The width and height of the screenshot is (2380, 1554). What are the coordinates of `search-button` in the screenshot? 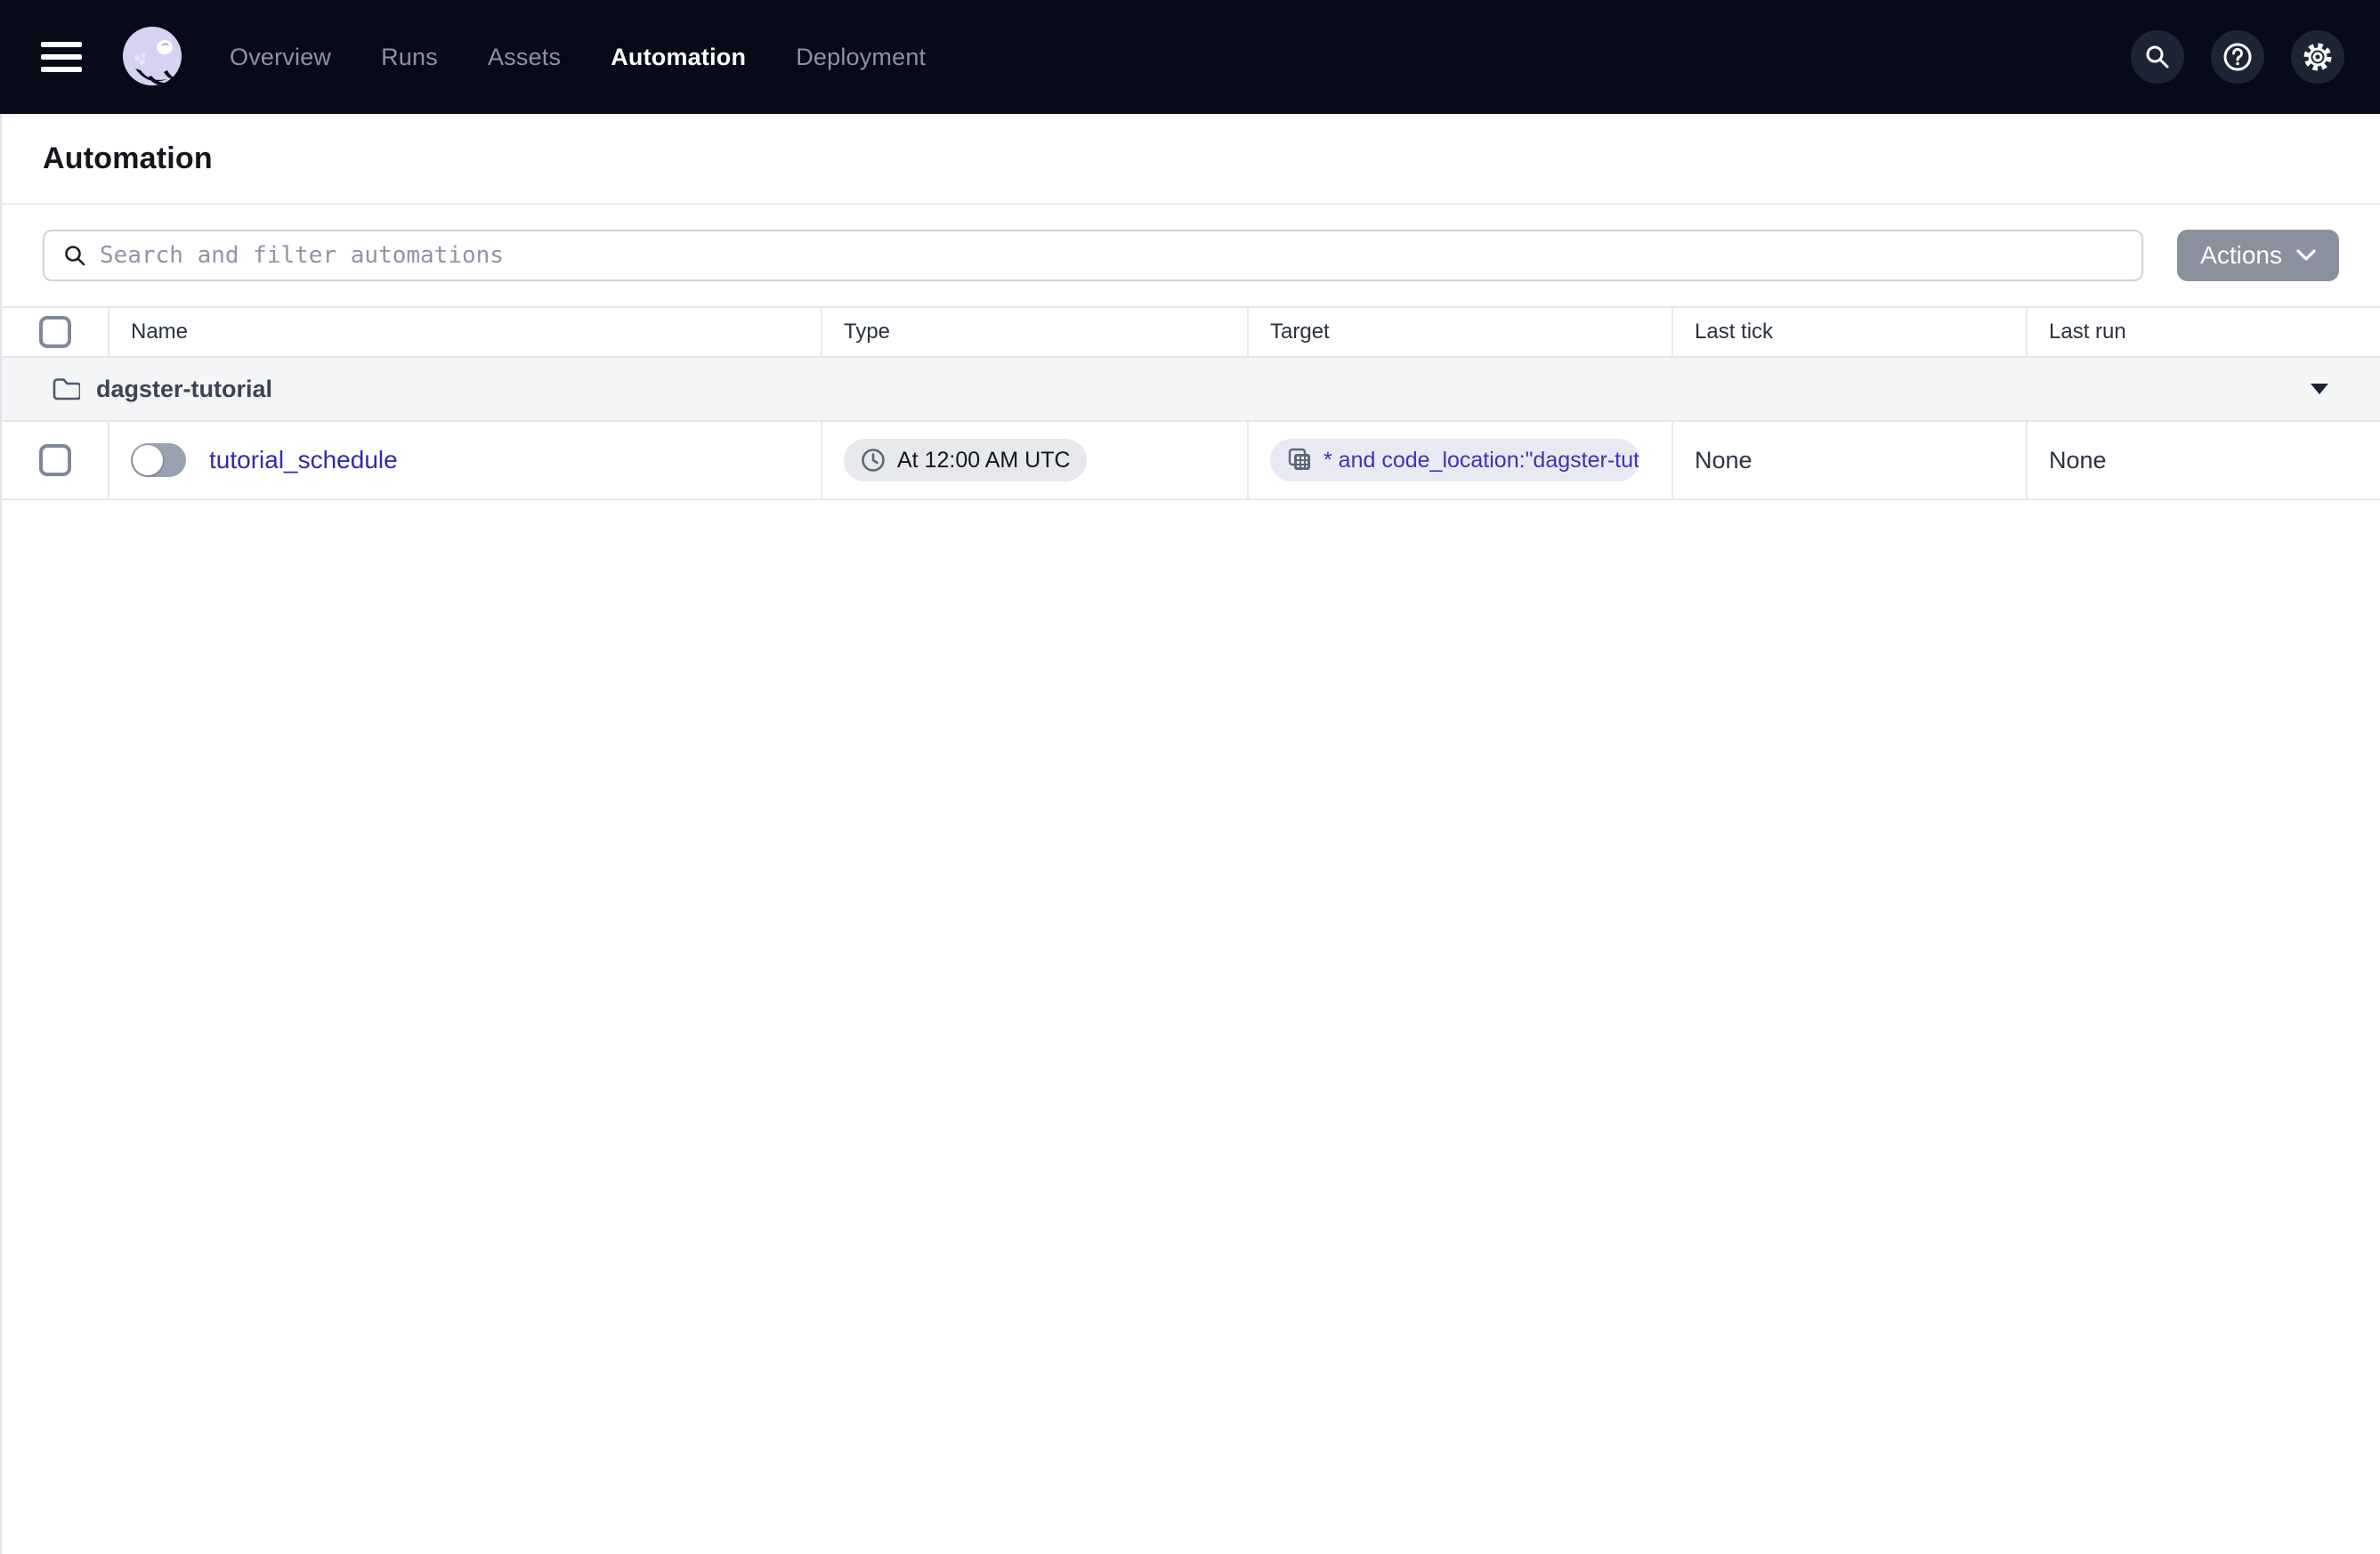 It's located at (2158, 57).